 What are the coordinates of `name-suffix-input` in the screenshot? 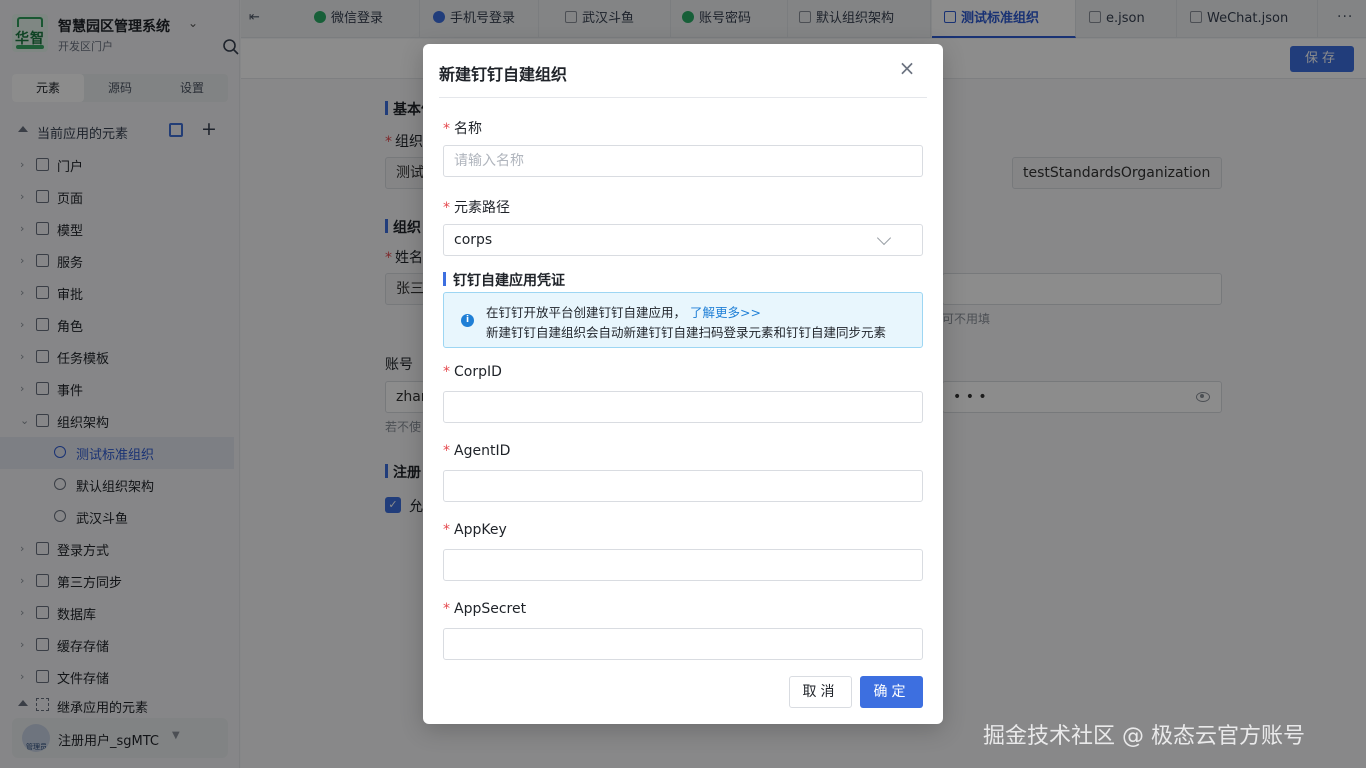 It's located at (862, 161).